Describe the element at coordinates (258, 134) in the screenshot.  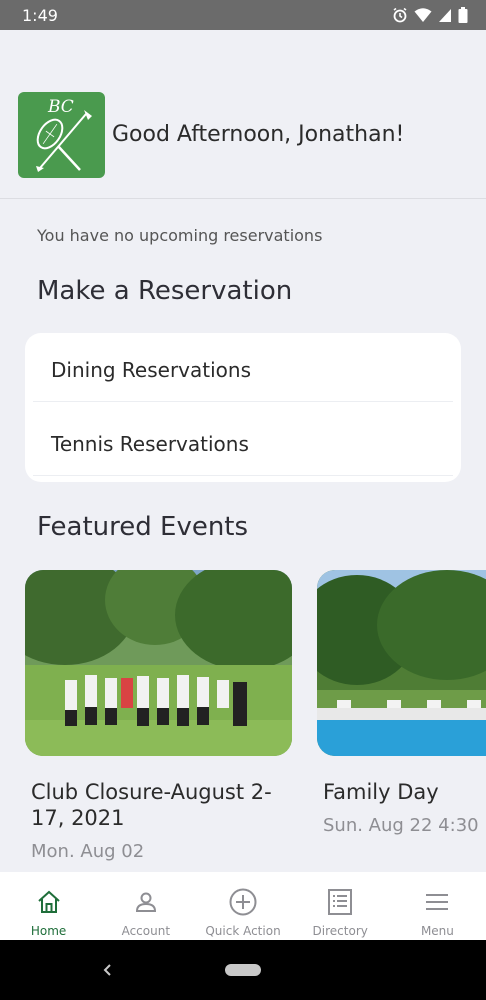
I see `greeting-text: Good Afternoon, Jonathan!` at that location.